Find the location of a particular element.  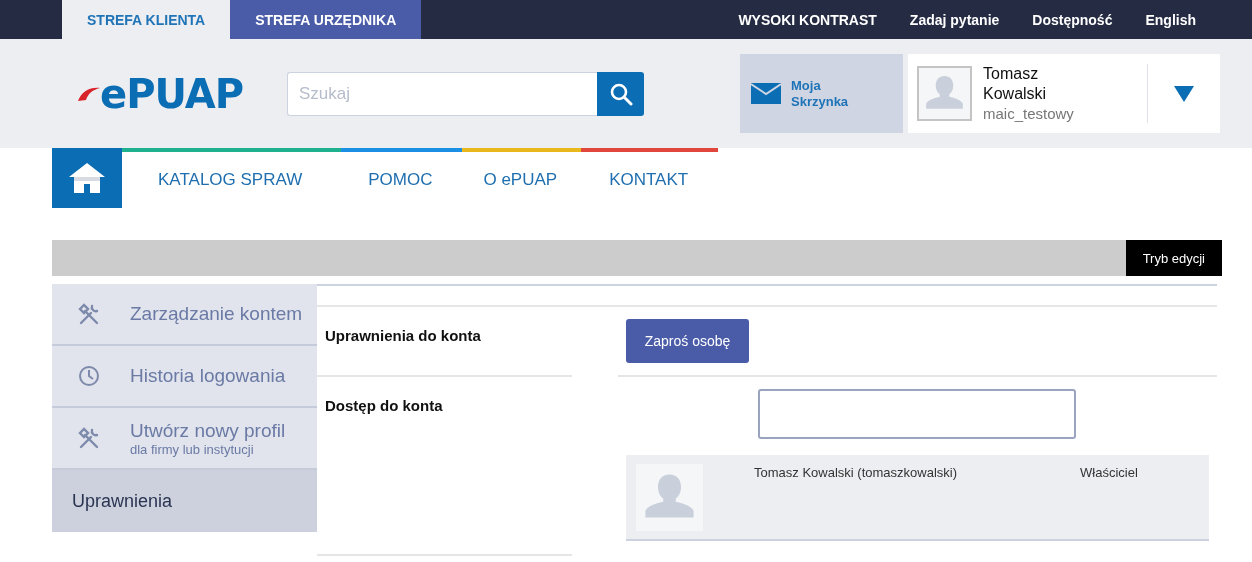

invite-button: Zaproś osobę is located at coordinates (687, 341).